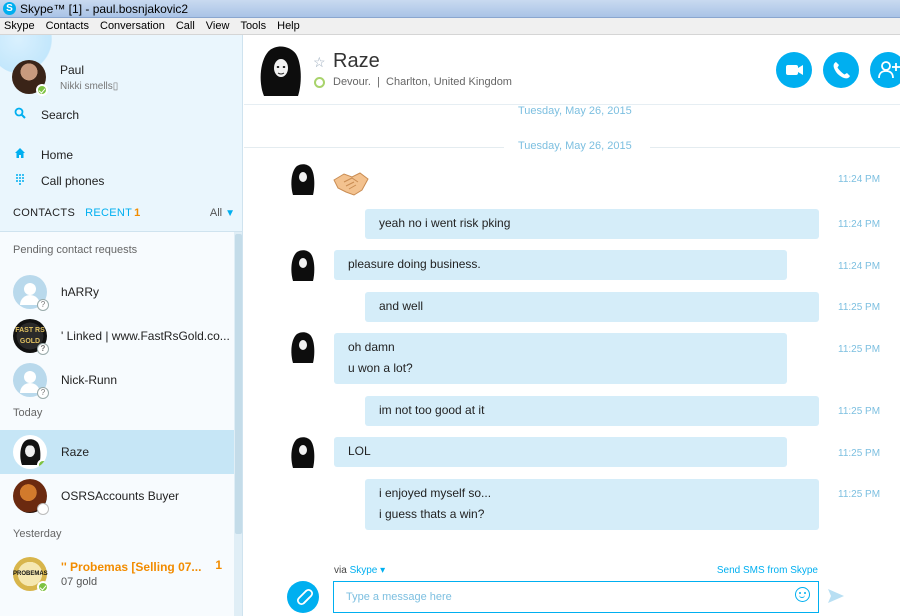 The image size is (900, 616). Describe the element at coordinates (836, 597) in the screenshot. I see `send-icon` at that location.